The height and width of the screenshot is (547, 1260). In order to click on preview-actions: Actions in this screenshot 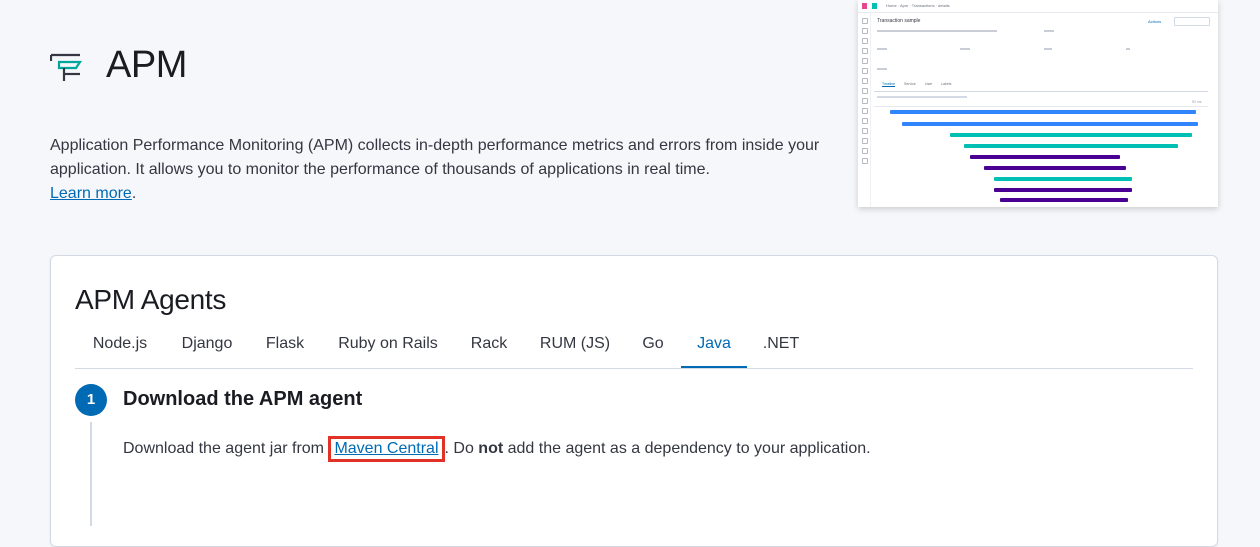, I will do `click(1155, 21)`.